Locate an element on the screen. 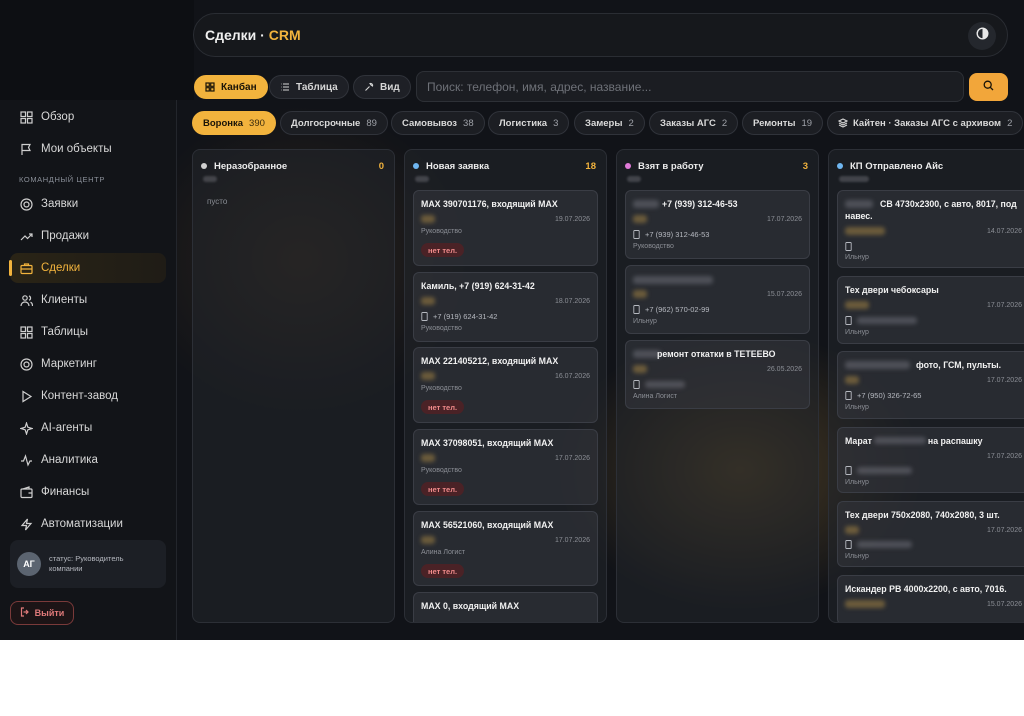  search-input is located at coordinates (690, 86).